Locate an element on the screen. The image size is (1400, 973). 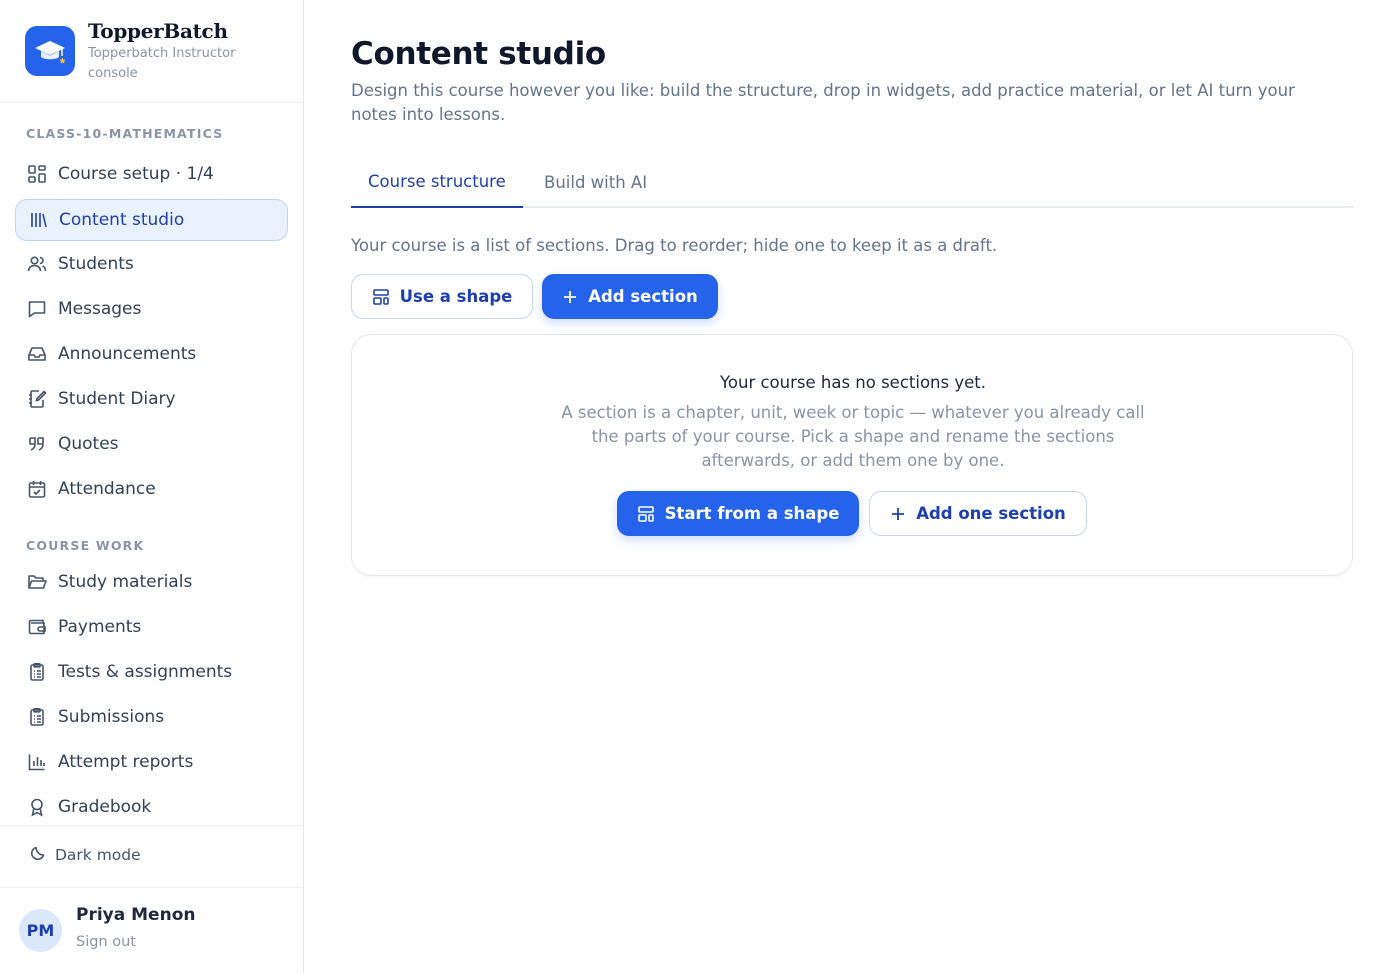
message-icon is located at coordinates (37, 309).